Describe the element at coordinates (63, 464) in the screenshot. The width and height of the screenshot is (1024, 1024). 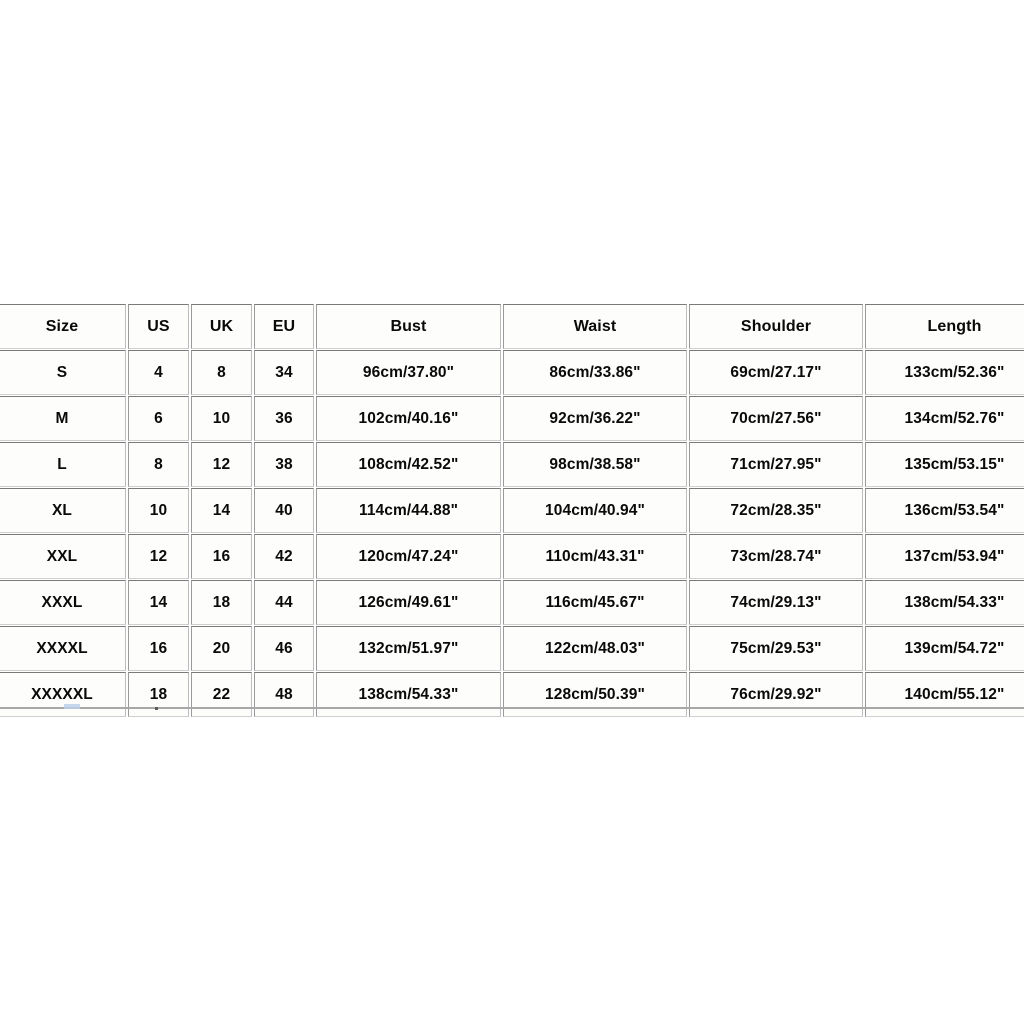
I see `cell-size: L` at that location.